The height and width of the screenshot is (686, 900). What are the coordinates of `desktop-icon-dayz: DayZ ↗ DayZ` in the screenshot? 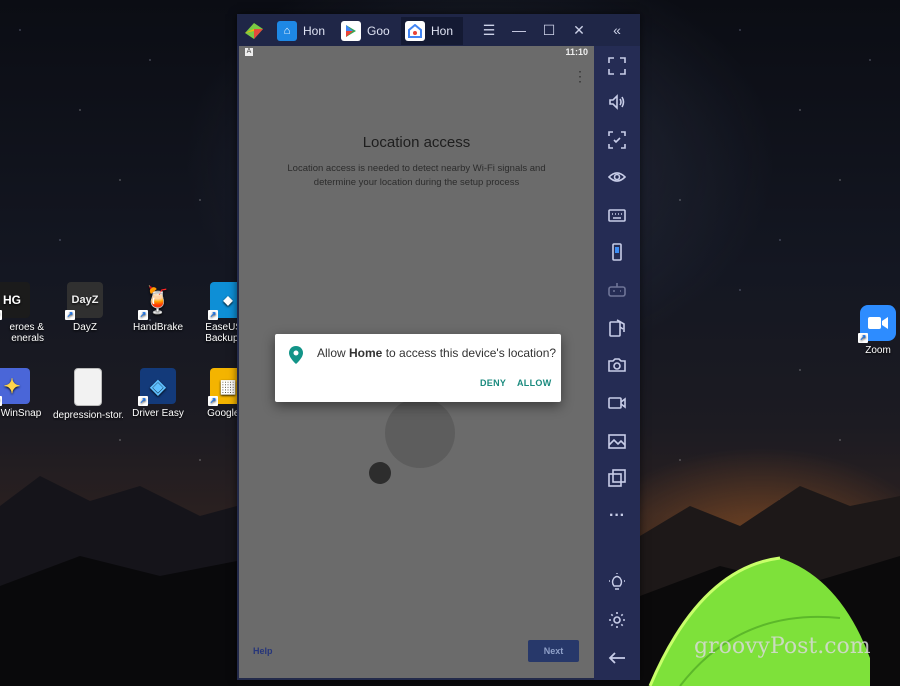 It's located at (85, 307).